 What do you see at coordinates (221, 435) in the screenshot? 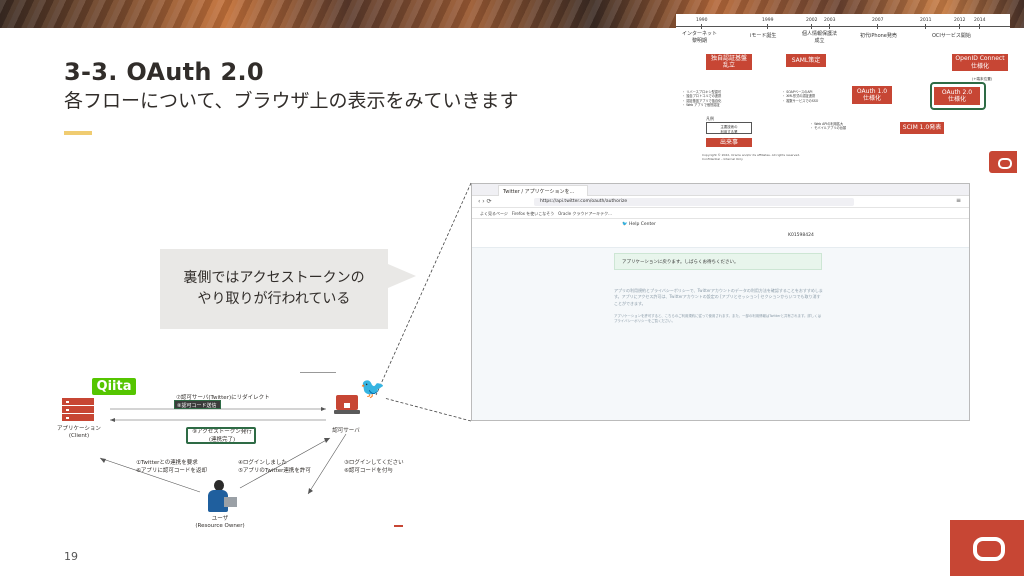
I see `highlight-token` at bounding box center [221, 435].